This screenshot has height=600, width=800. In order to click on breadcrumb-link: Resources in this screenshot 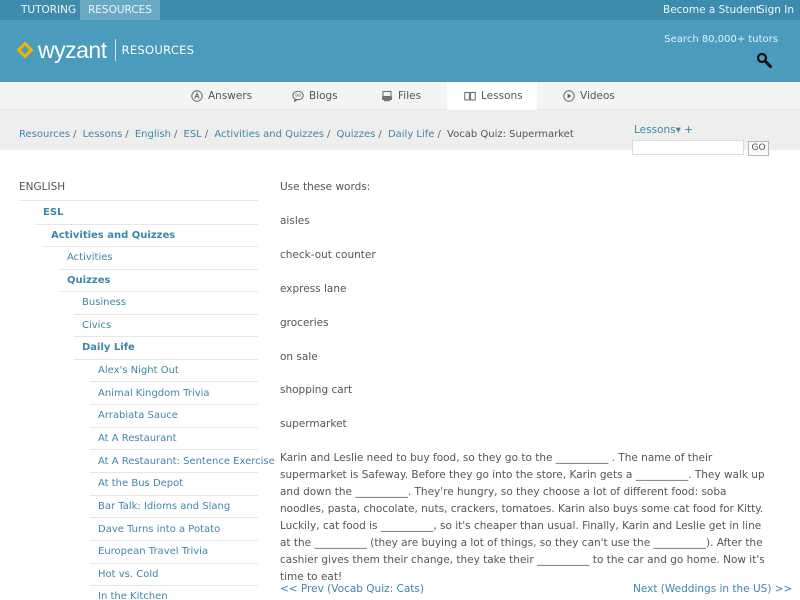, I will do `click(44, 134)`.